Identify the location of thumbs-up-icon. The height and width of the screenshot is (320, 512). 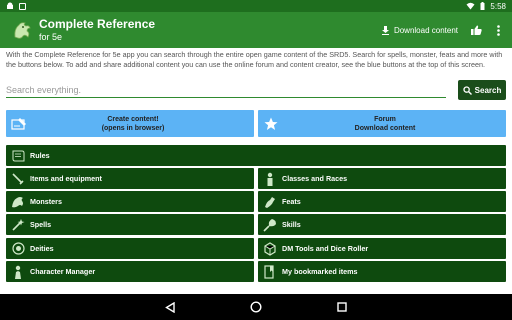
(476, 30).